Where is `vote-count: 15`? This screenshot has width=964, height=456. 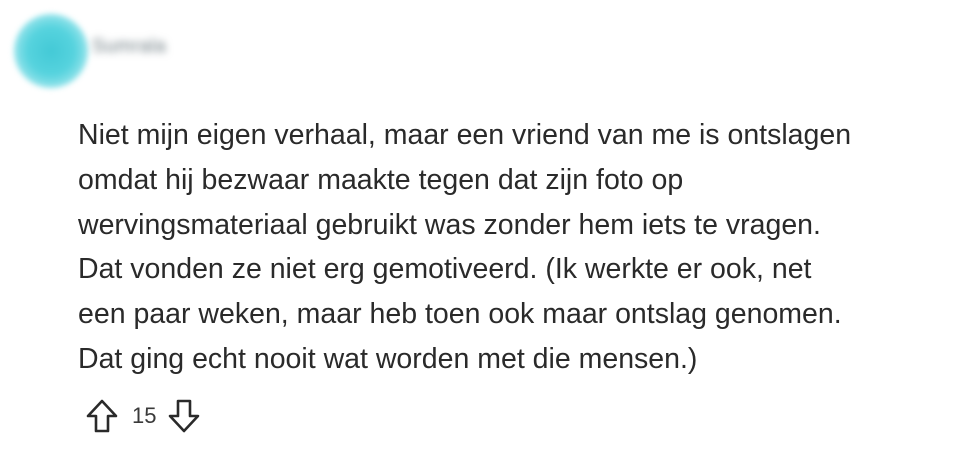
vote-count: 15 is located at coordinates (144, 415).